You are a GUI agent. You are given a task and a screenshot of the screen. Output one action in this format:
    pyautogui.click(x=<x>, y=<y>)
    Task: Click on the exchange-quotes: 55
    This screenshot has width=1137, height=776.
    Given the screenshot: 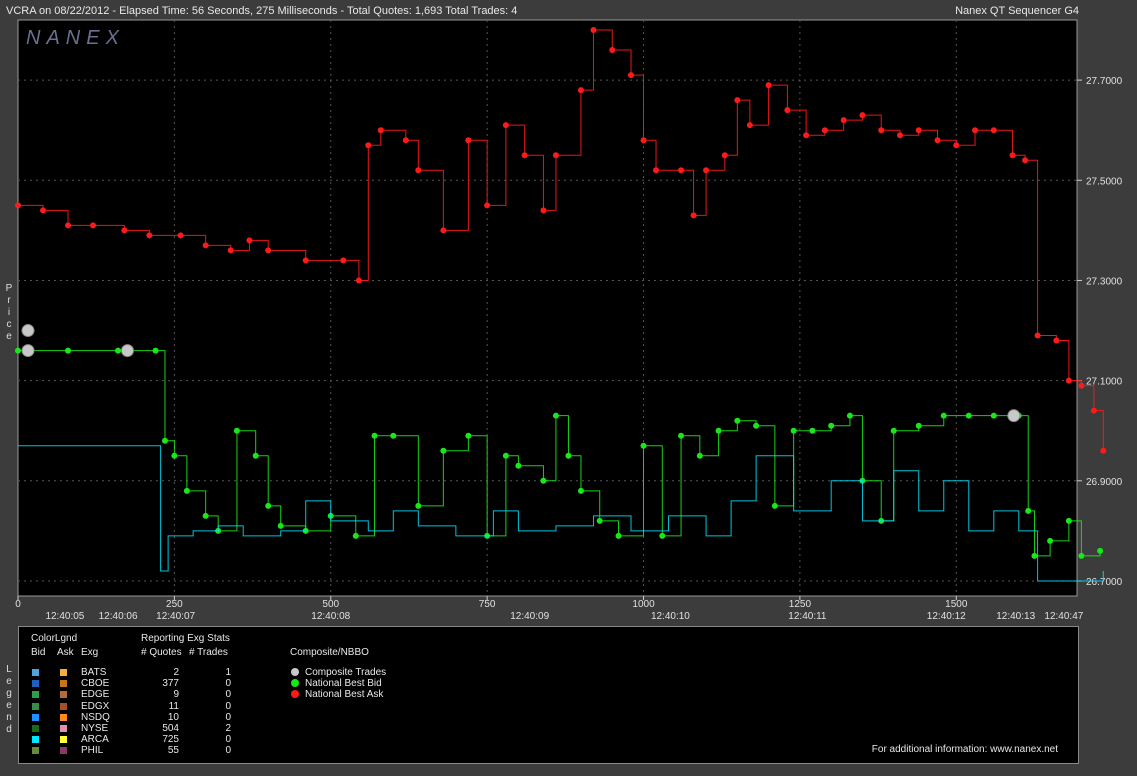 What is the action you would take?
    pyautogui.click(x=173, y=751)
    